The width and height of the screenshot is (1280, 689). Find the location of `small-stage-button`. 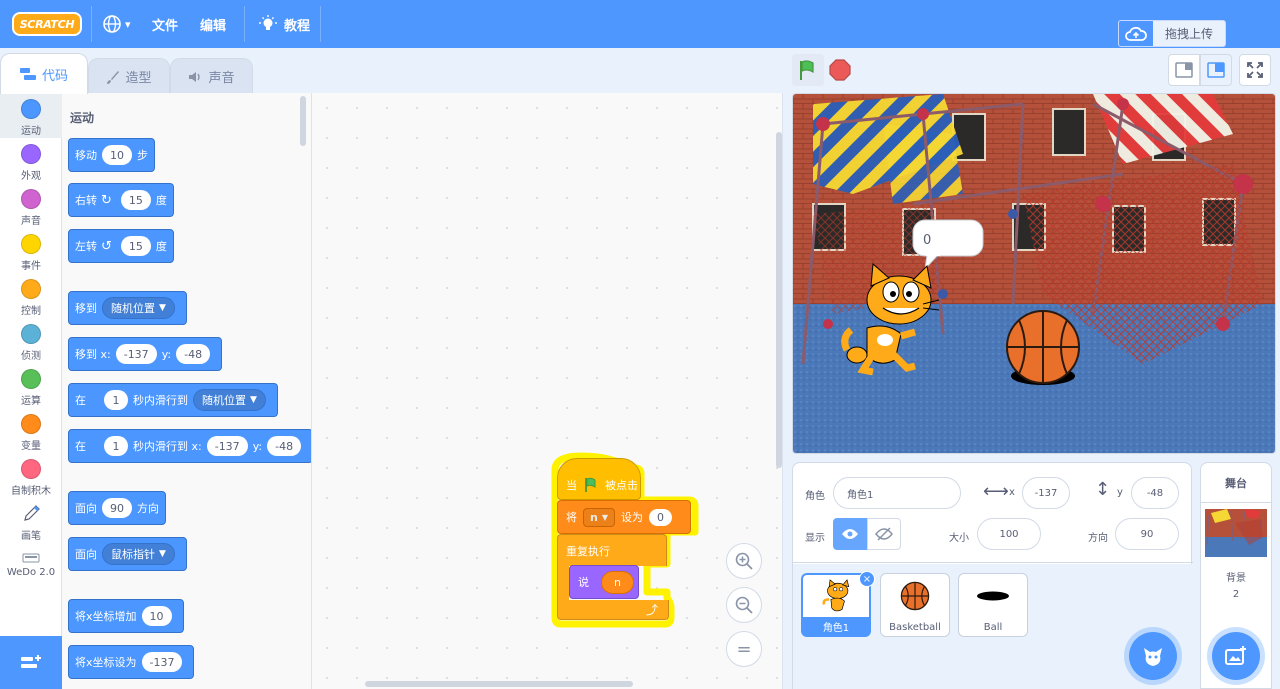

small-stage-button is located at coordinates (1184, 70).